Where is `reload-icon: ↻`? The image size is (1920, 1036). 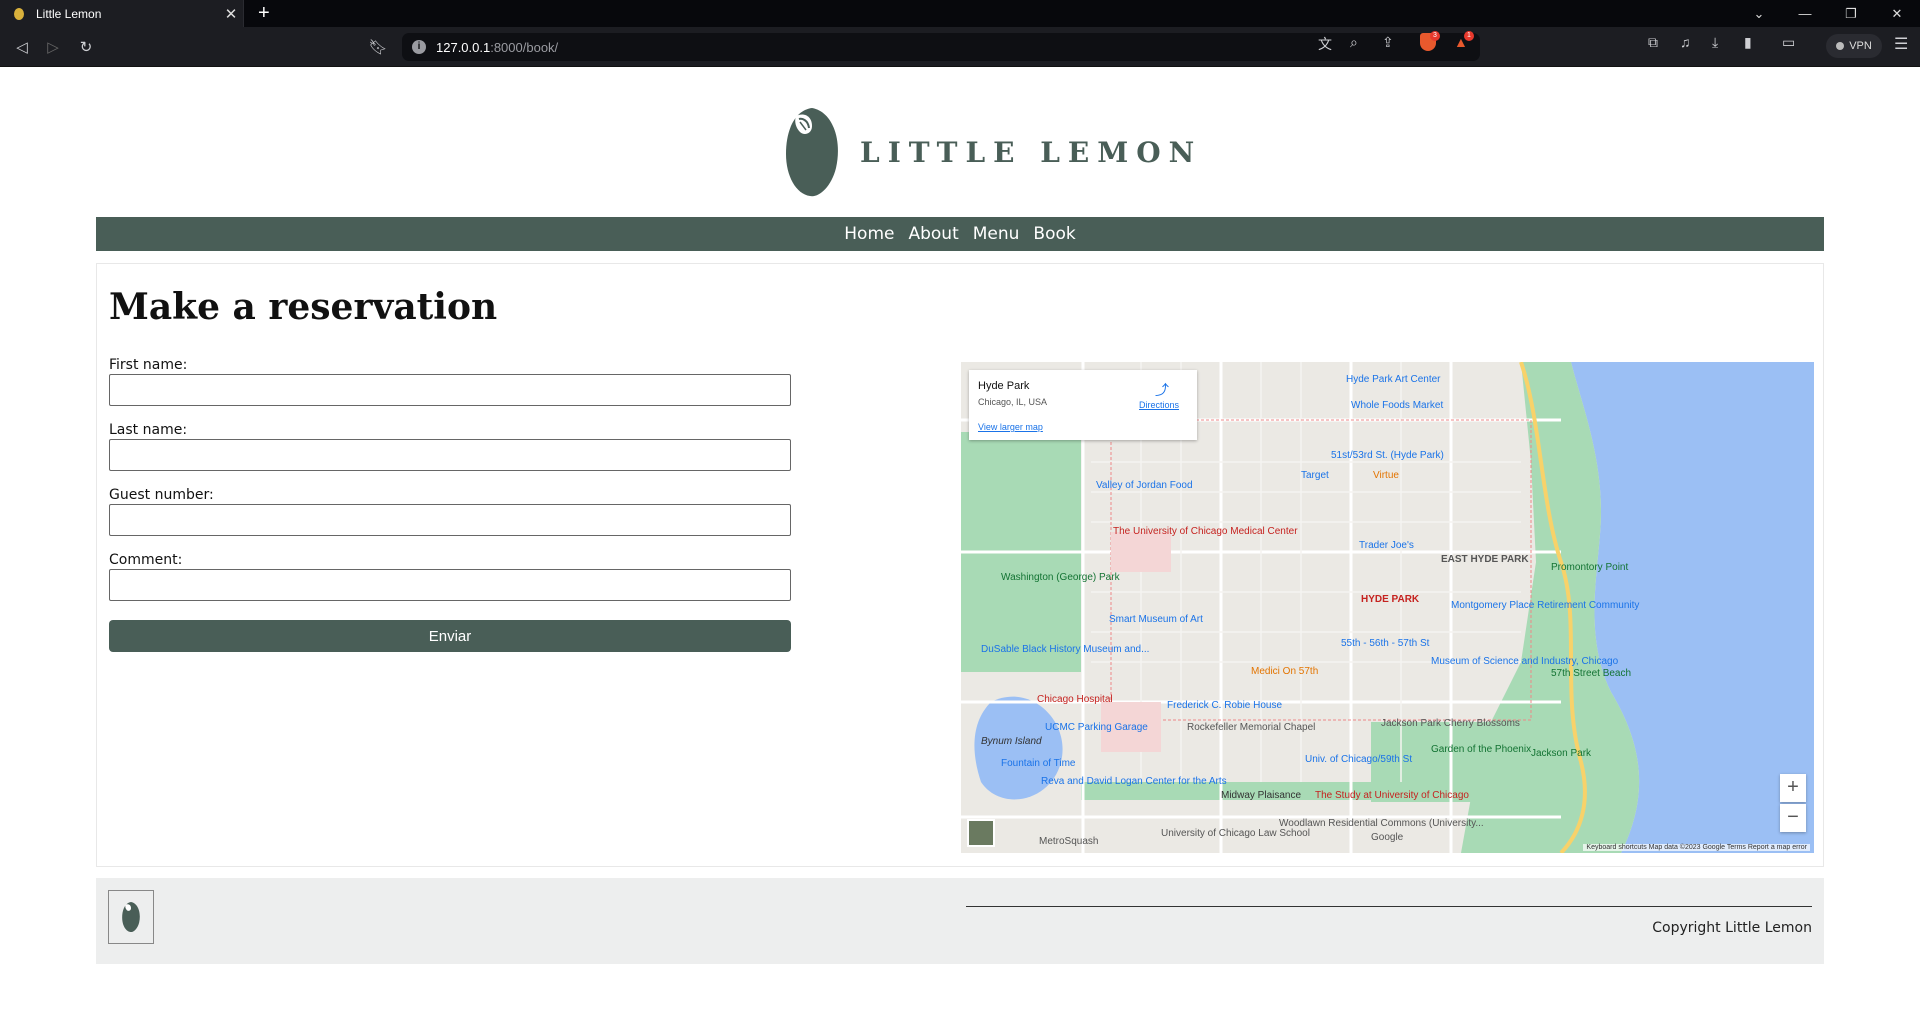
reload-icon: ↻ is located at coordinates (86, 47).